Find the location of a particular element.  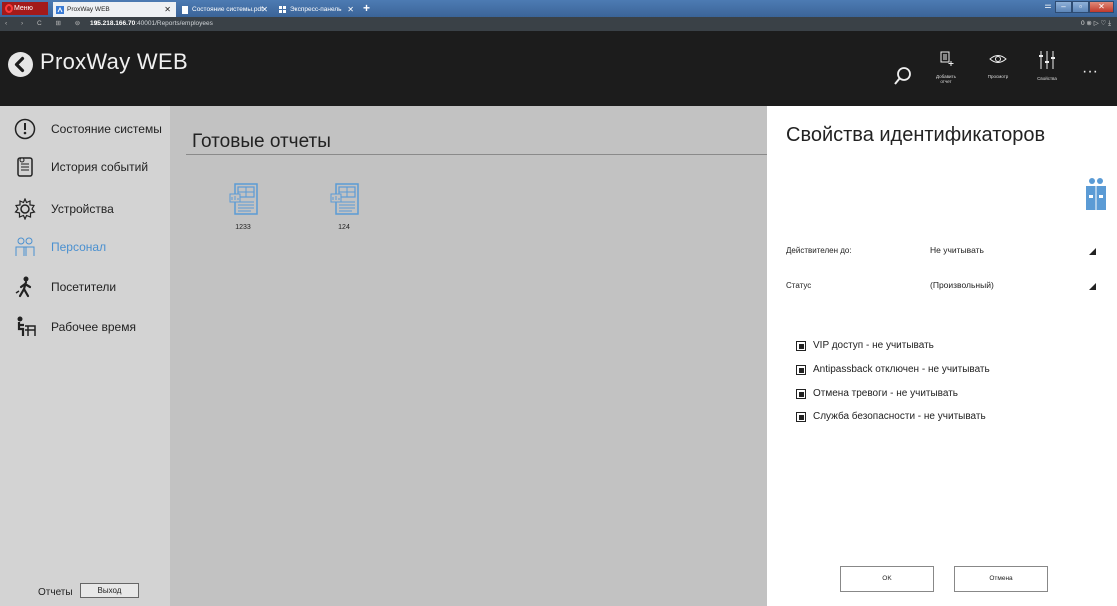

worktime-icon is located at coordinates (26, 326).